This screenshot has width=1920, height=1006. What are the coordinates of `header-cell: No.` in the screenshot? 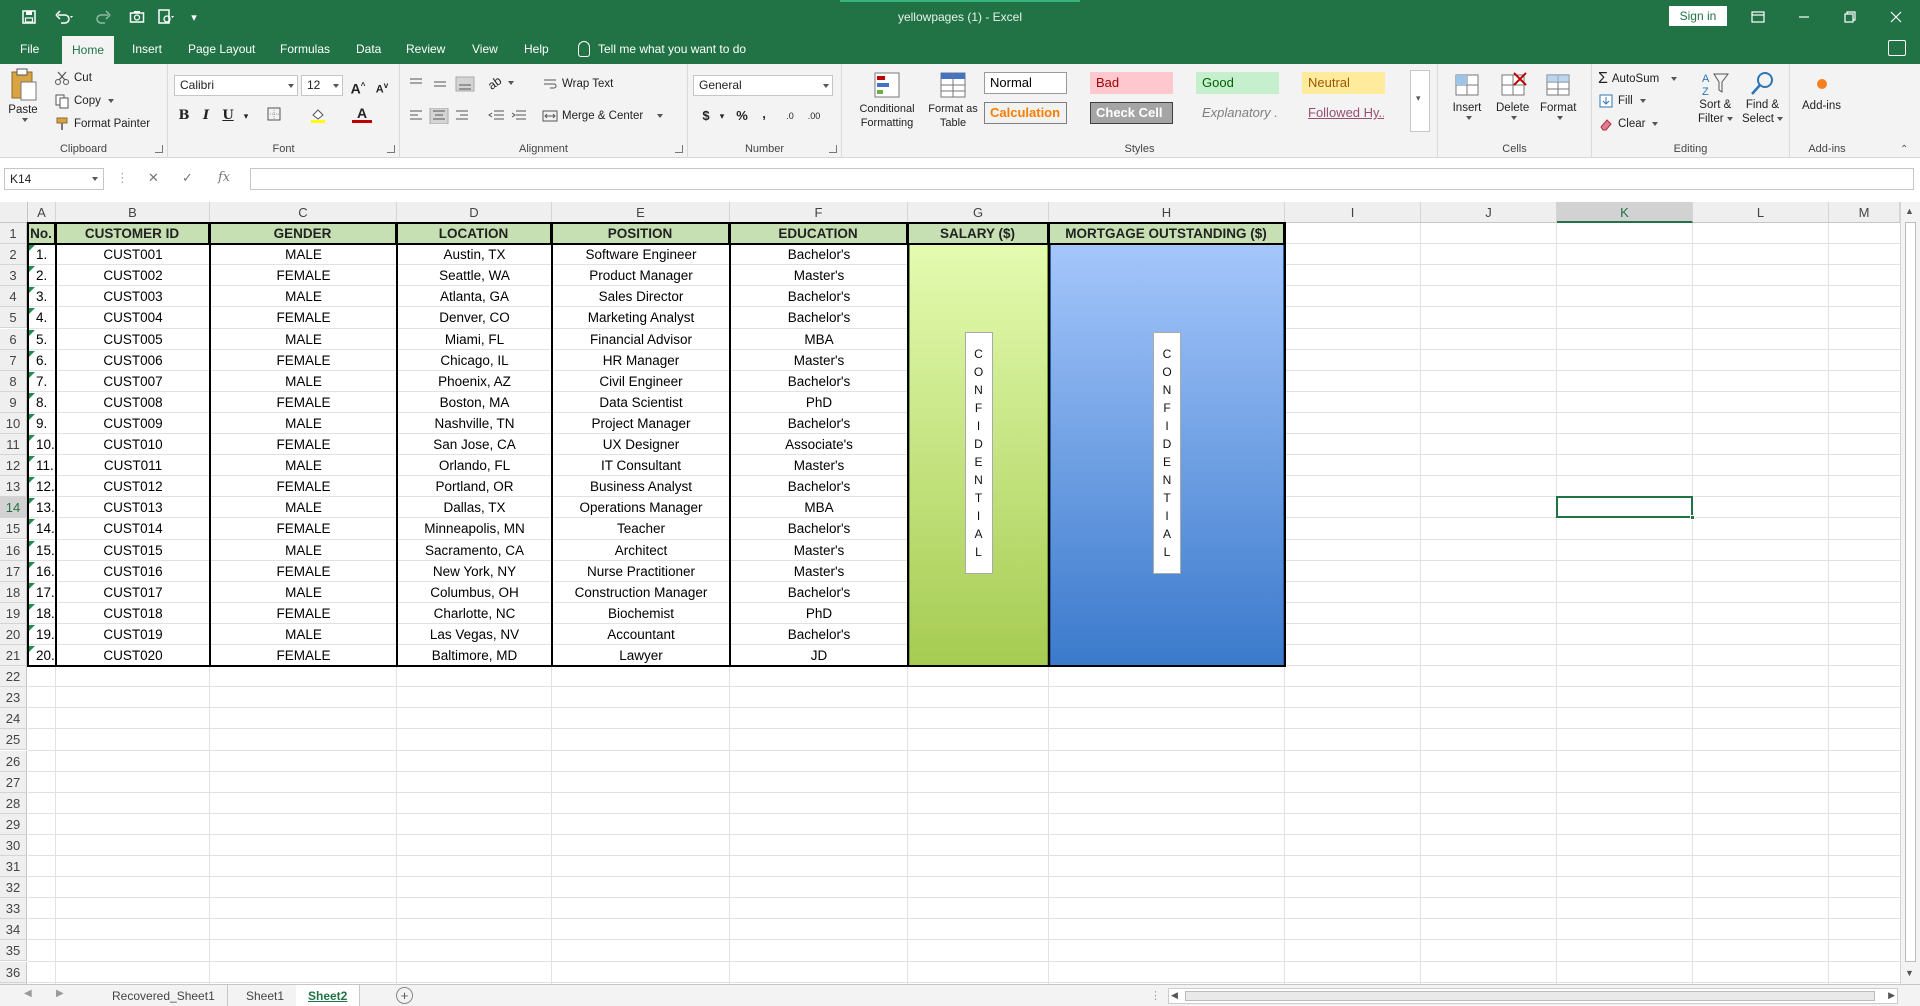 It's located at (42, 234).